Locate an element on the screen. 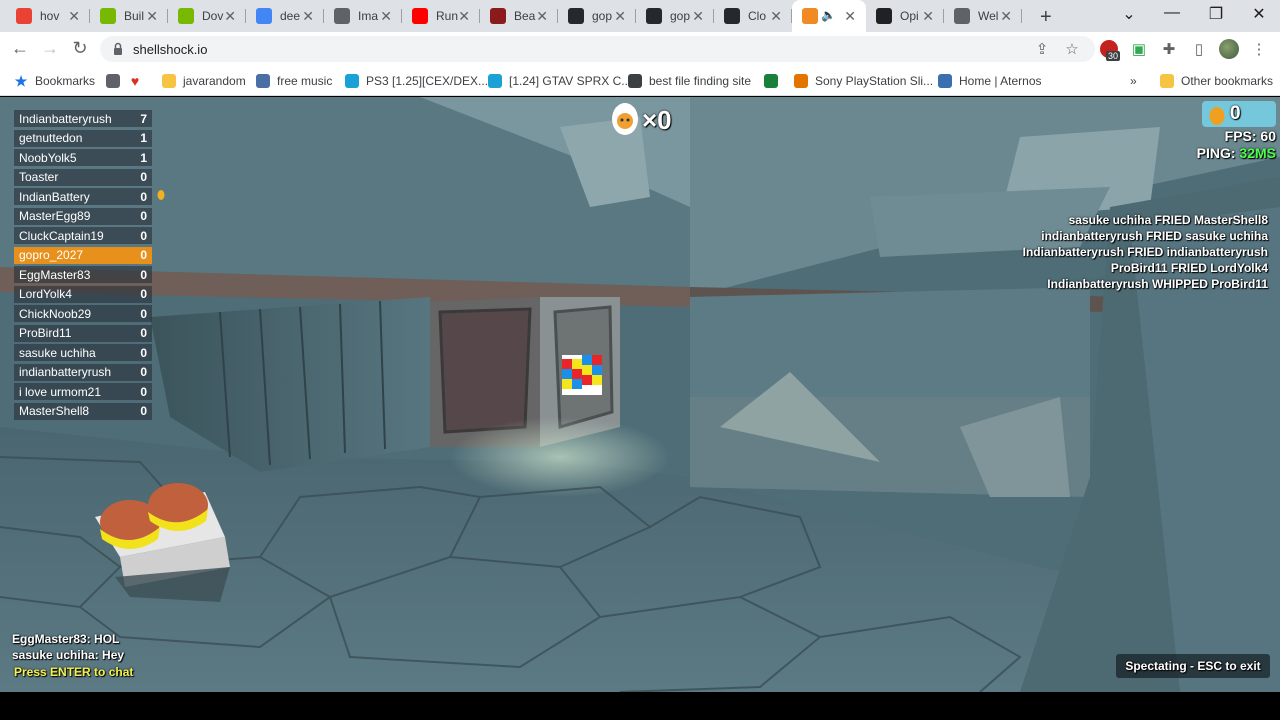  bookmark-star-icon: ☆ is located at coordinates (1072, 49).